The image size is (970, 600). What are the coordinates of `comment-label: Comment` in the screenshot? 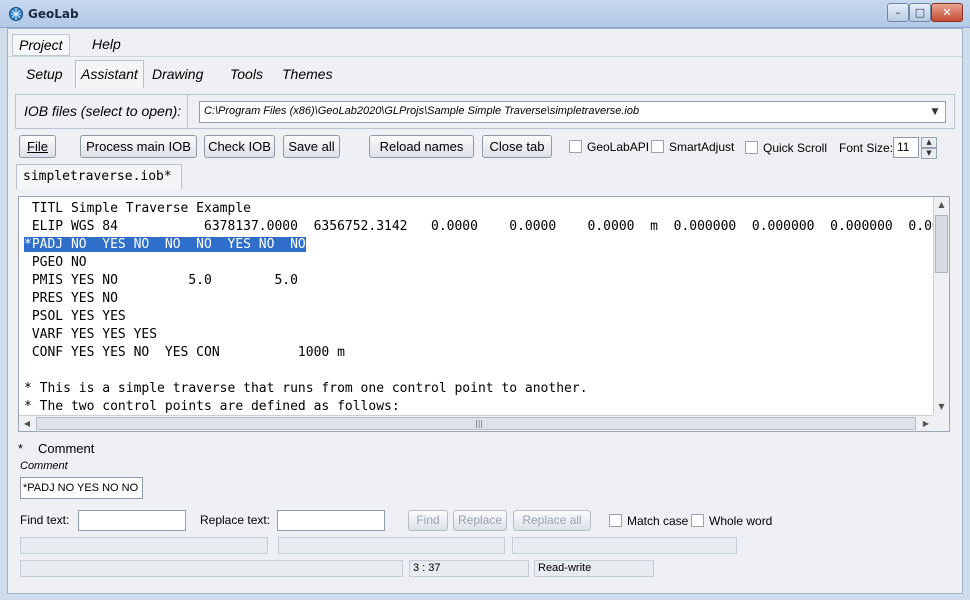 It's located at (44, 466).